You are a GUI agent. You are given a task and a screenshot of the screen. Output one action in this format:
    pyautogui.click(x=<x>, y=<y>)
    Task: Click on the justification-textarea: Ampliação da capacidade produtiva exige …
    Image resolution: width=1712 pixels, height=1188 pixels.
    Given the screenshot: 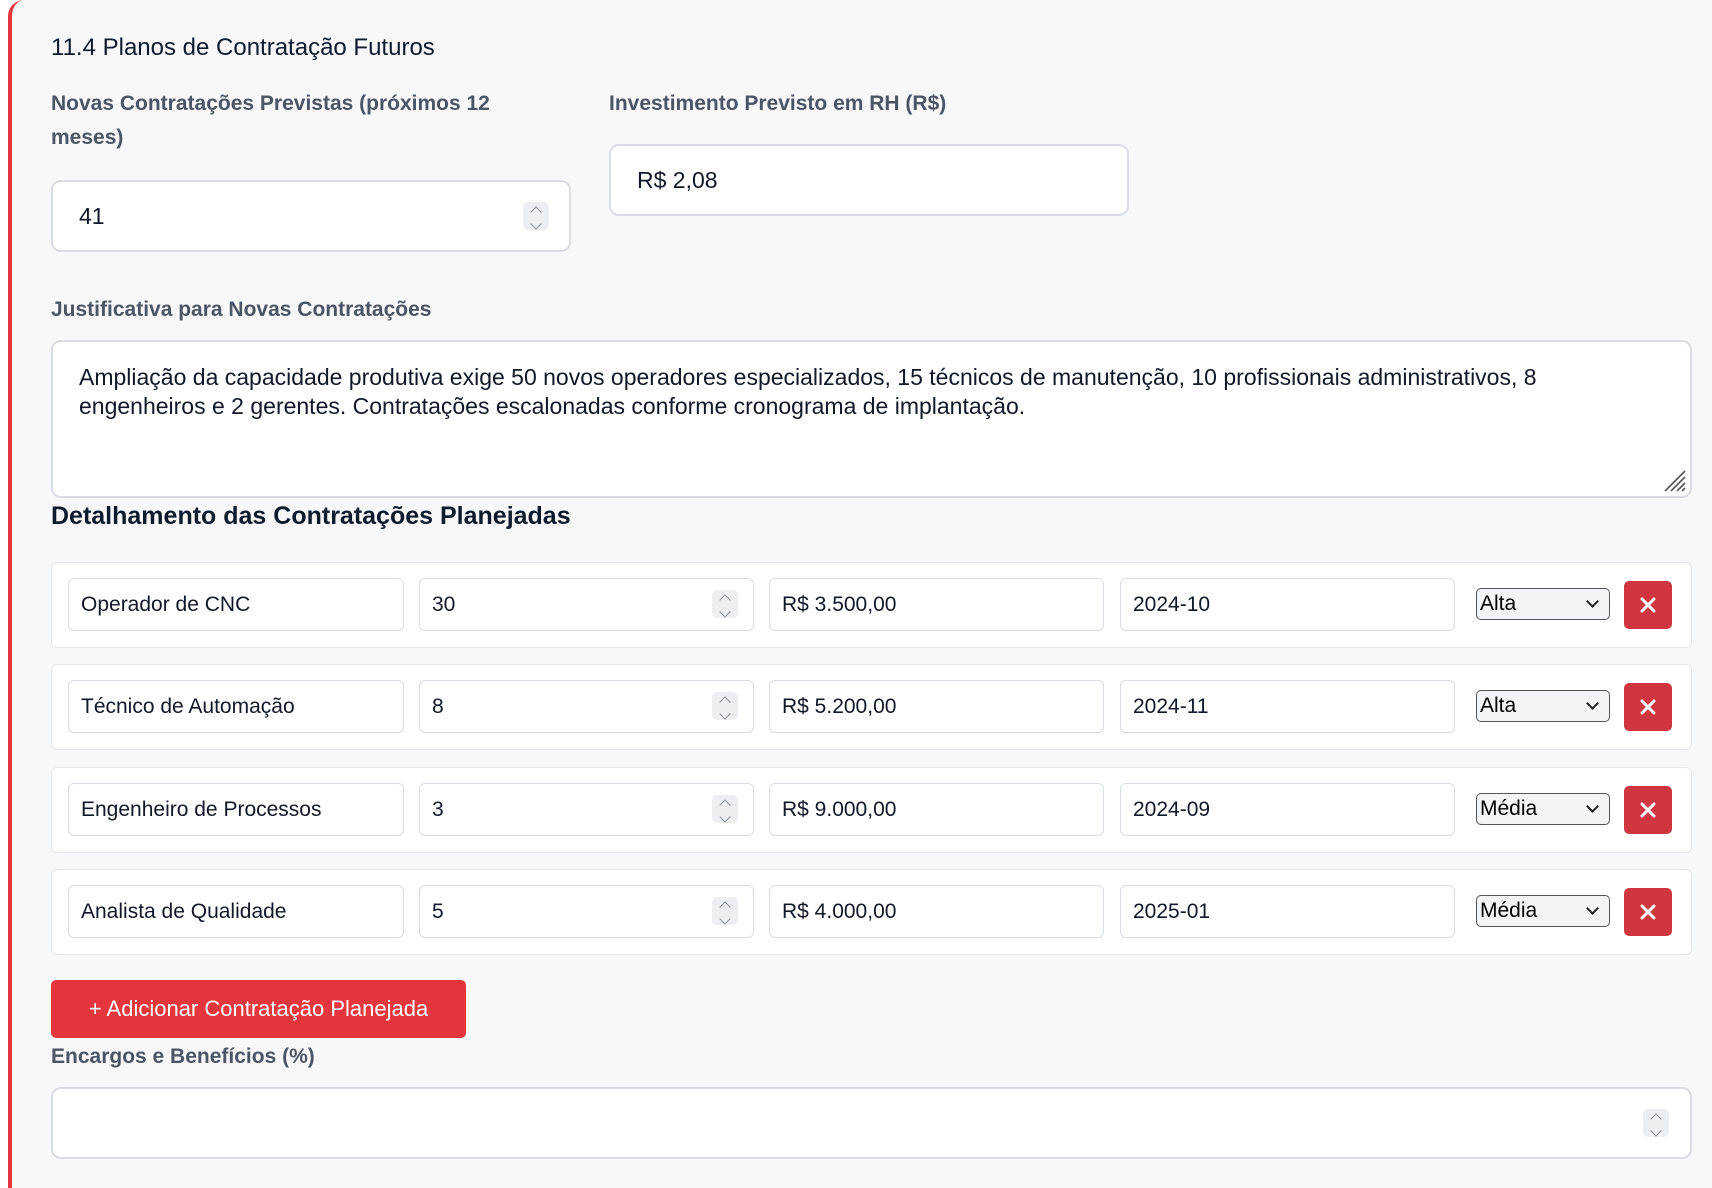 What is the action you would take?
    pyautogui.click(x=871, y=419)
    